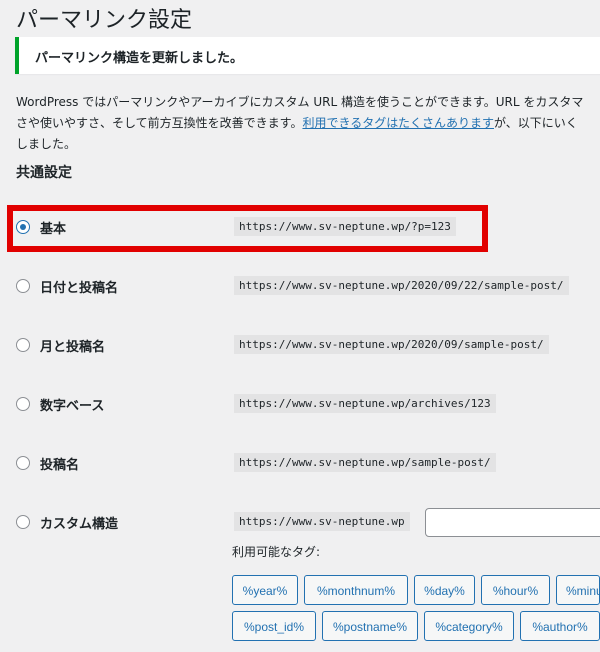 This screenshot has width=600, height=652. What do you see at coordinates (60, 465) in the screenshot?
I see `option-label: 投稿名` at bounding box center [60, 465].